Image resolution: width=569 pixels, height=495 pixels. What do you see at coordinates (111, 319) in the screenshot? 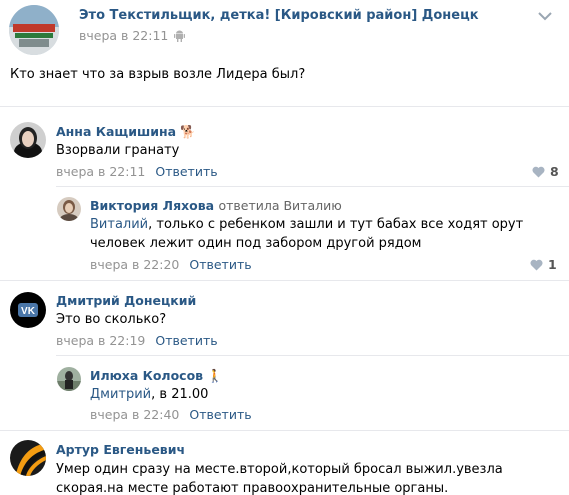
I see `comment-text: Это во сколько?` at bounding box center [111, 319].